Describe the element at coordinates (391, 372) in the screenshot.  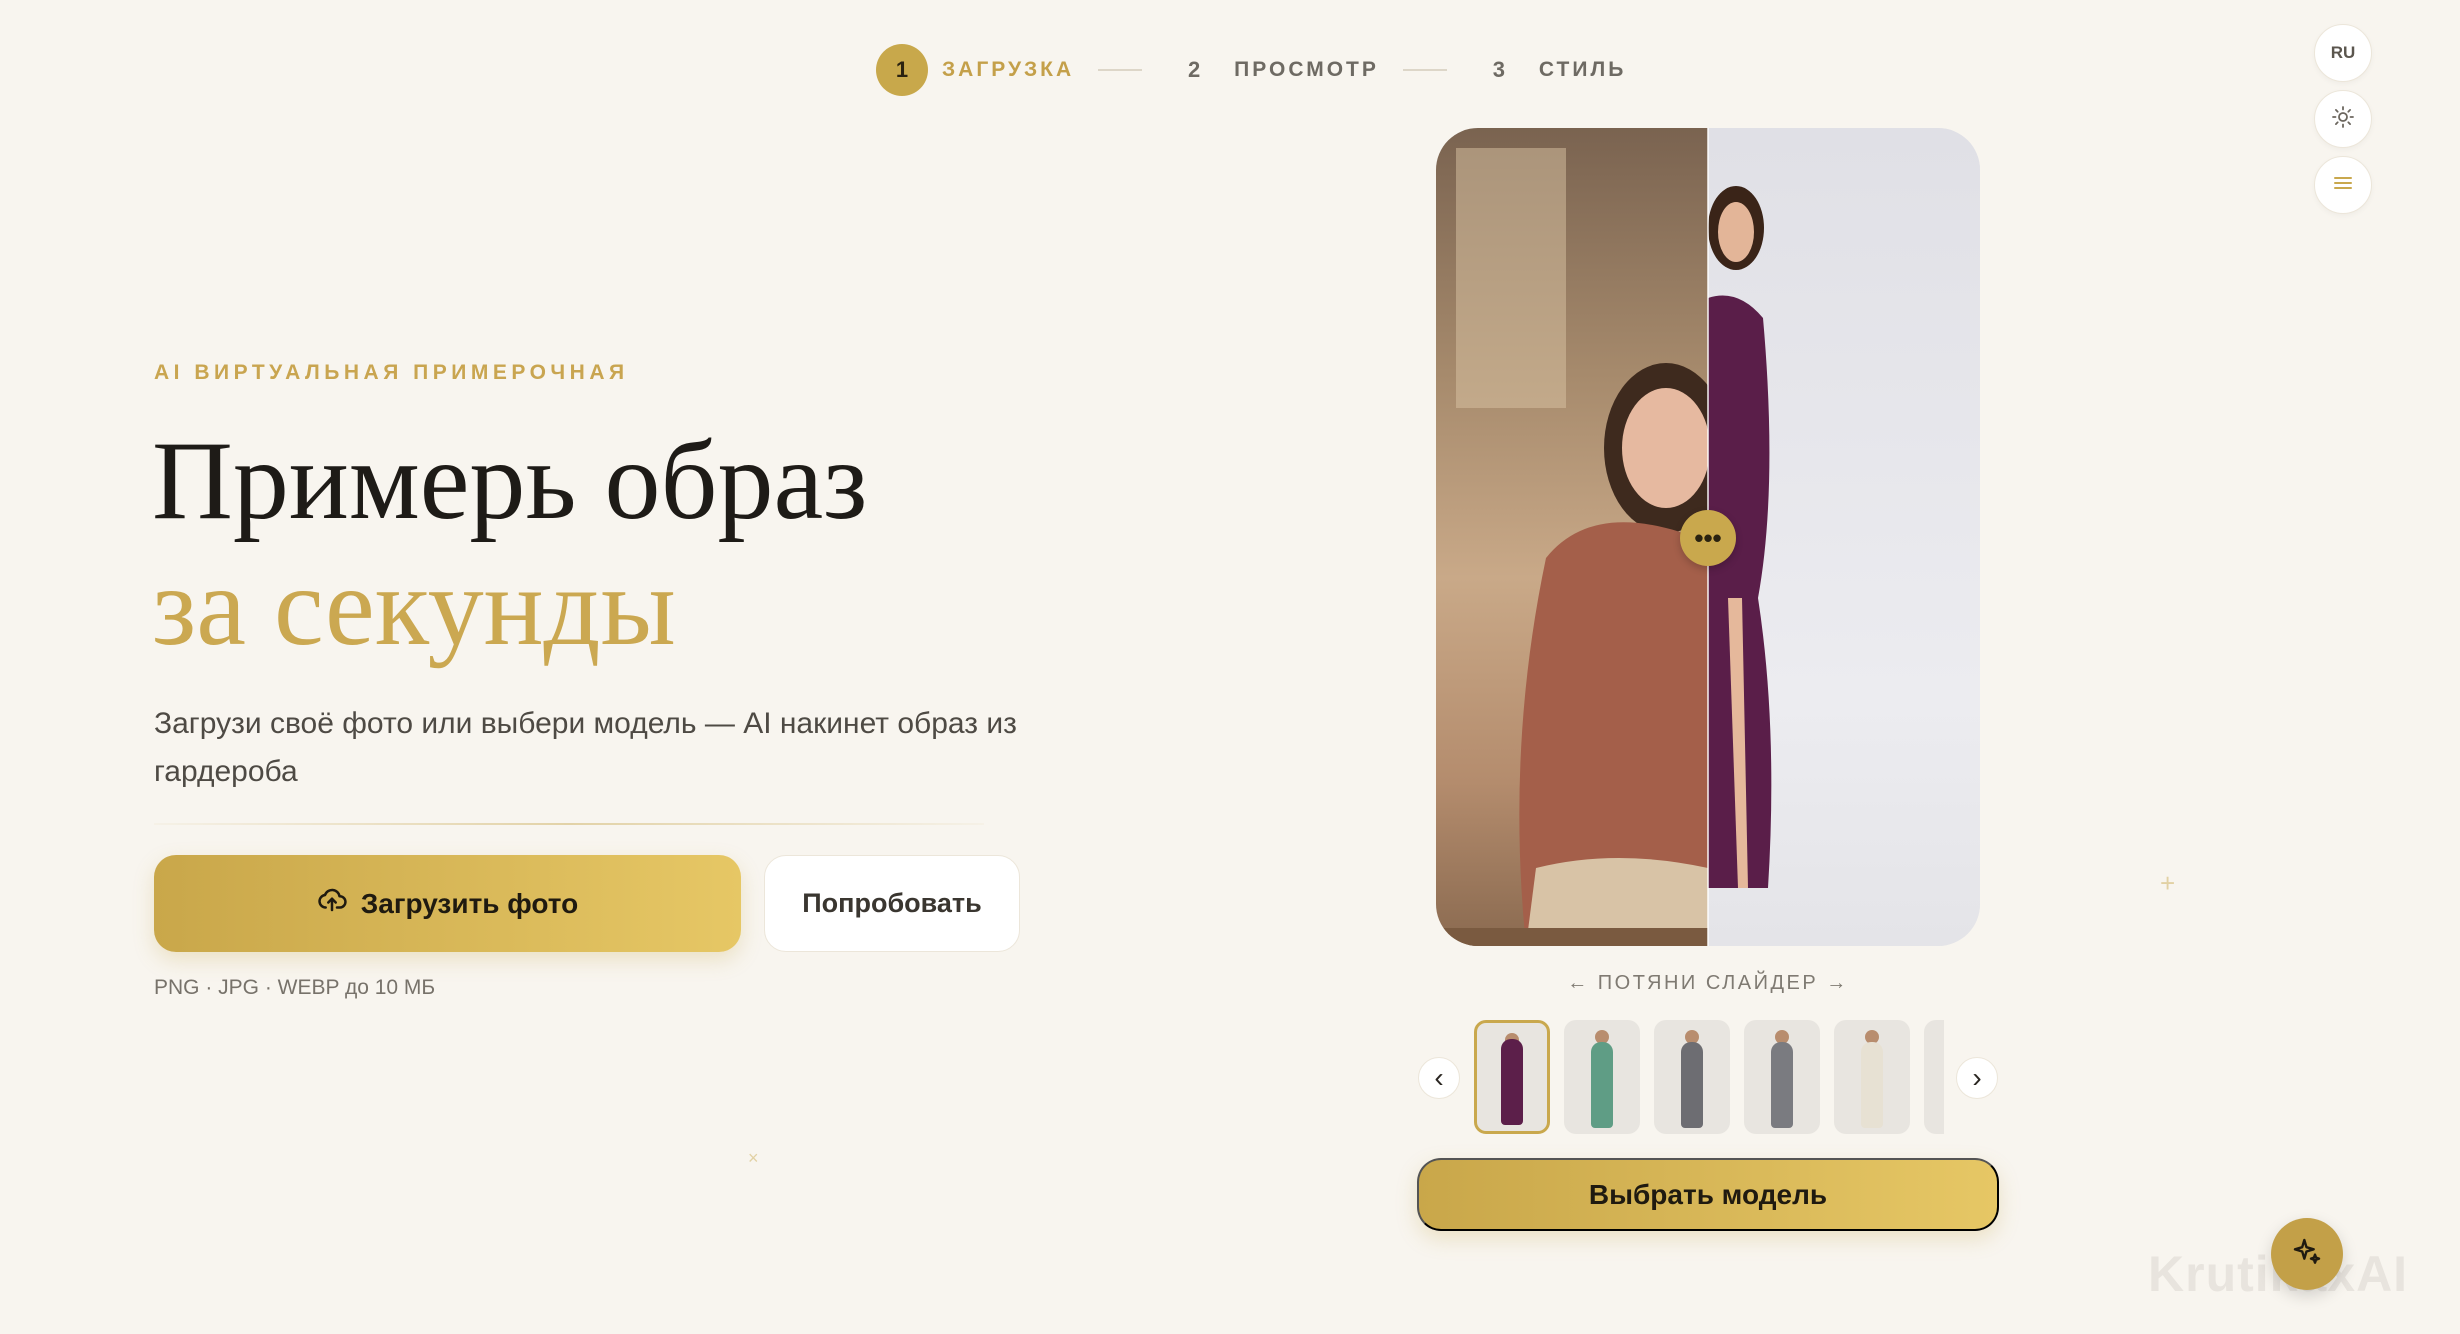
I see `hero-eyebrow: AI ВИРТУАЛЬНАЯ ПРИМЕРОЧНАЯ` at that location.